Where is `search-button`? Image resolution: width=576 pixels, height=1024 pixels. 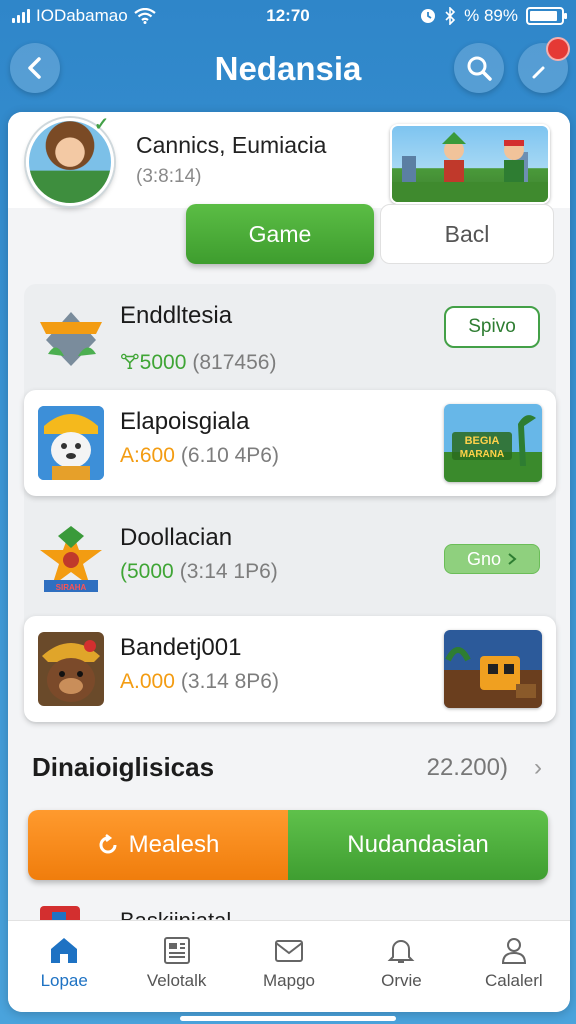
search-button is located at coordinates (479, 68).